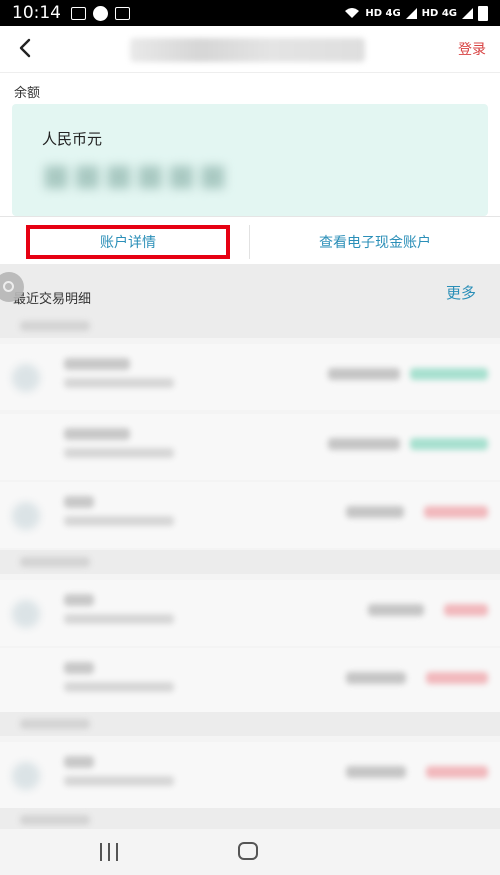 This screenshot has width=500, height=875. I want to click on signal-icon, so click(411, 13).